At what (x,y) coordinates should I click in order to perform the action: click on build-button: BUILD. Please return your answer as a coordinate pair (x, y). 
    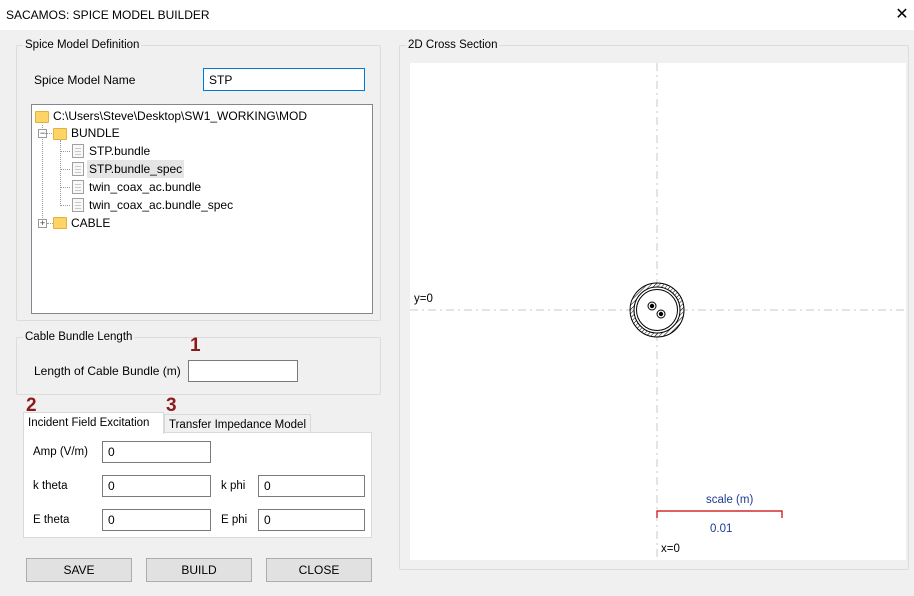
    Looking at the image, I should click on (199, 570).